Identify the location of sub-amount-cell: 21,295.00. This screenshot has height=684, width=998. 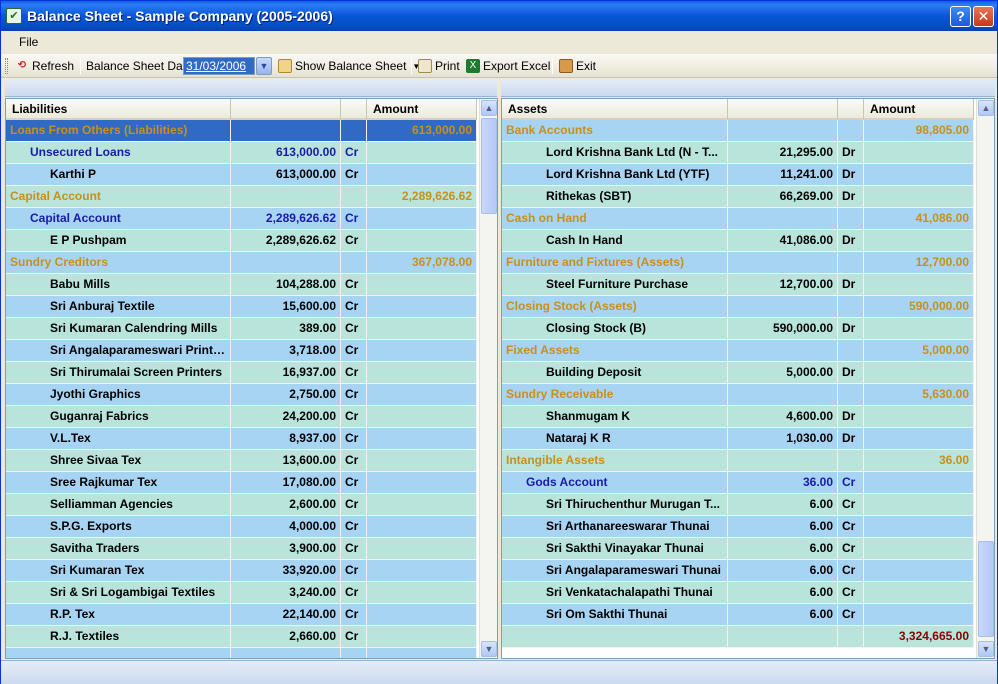
(783, 153).